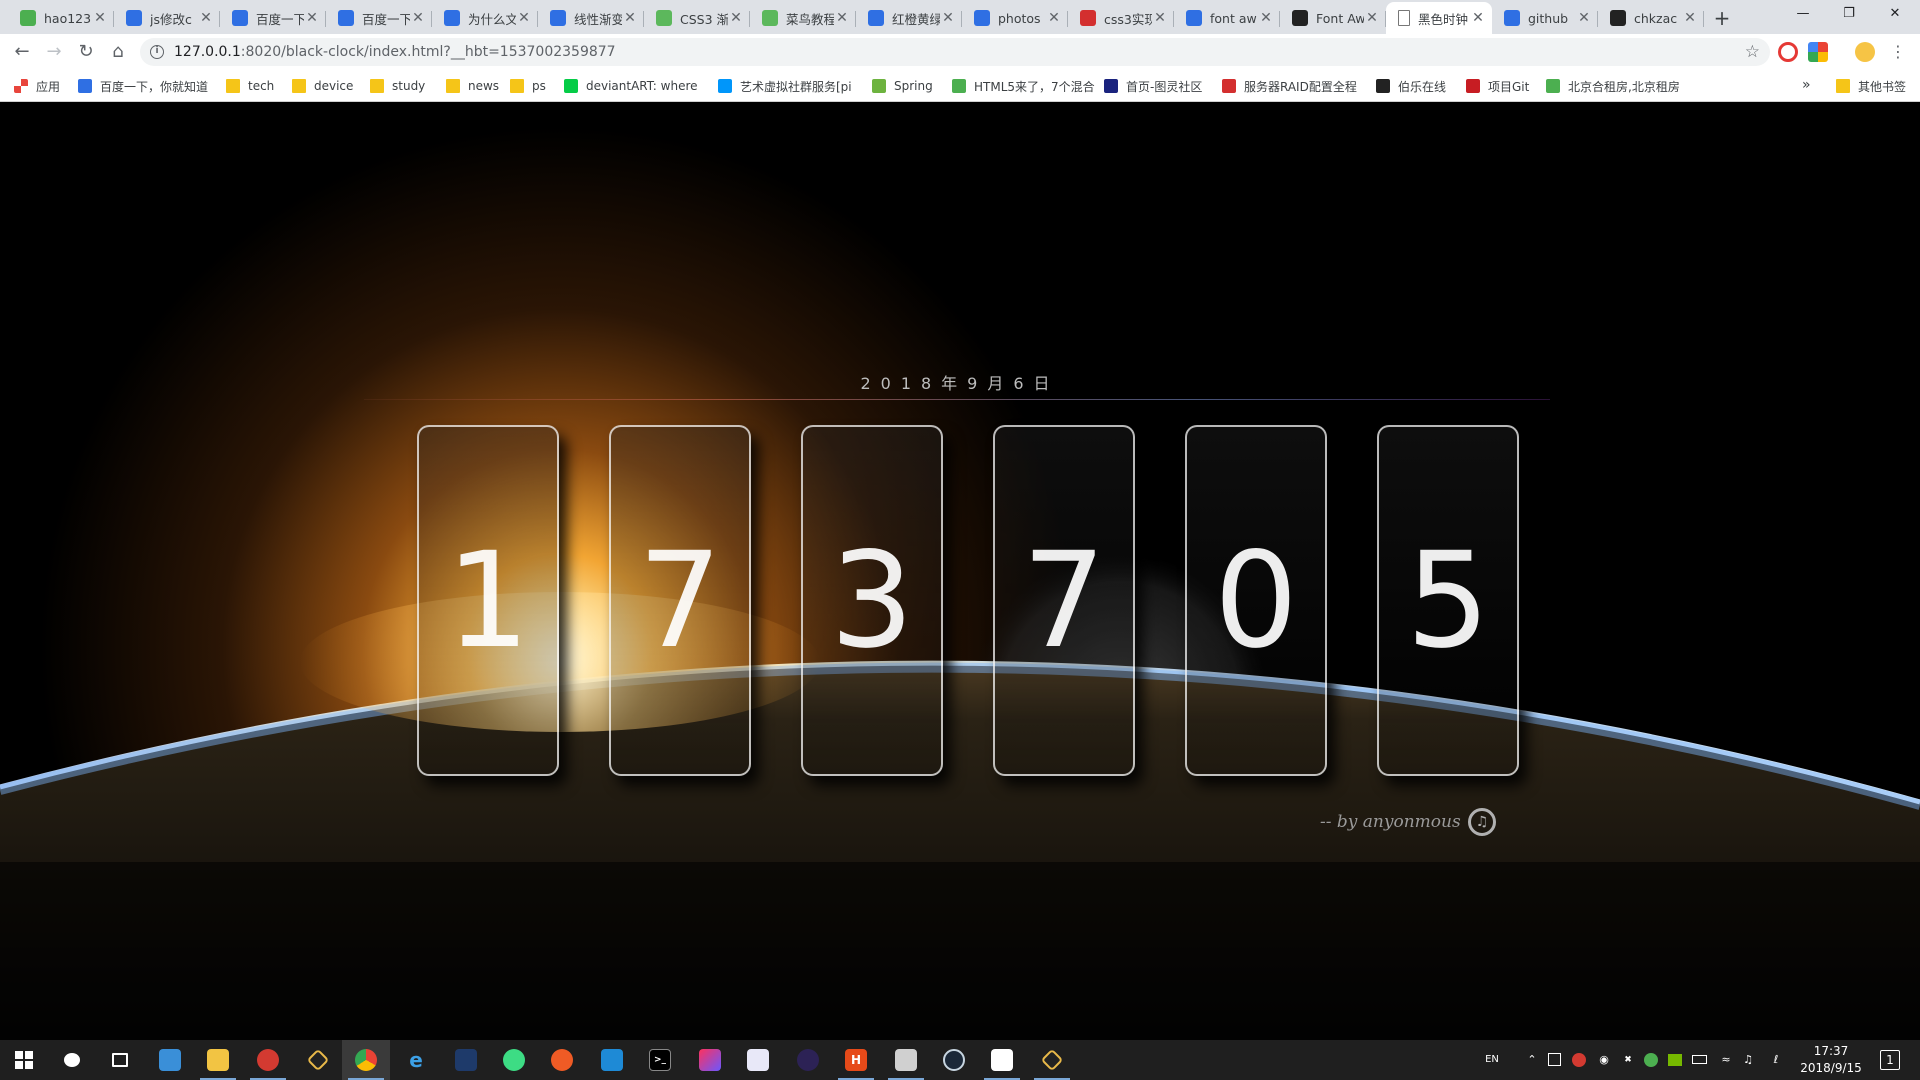  What do you see at coordinates (1788, 52) in the screenshot?
I see `opera-extension-icon` at bounding box center [1788, 52].